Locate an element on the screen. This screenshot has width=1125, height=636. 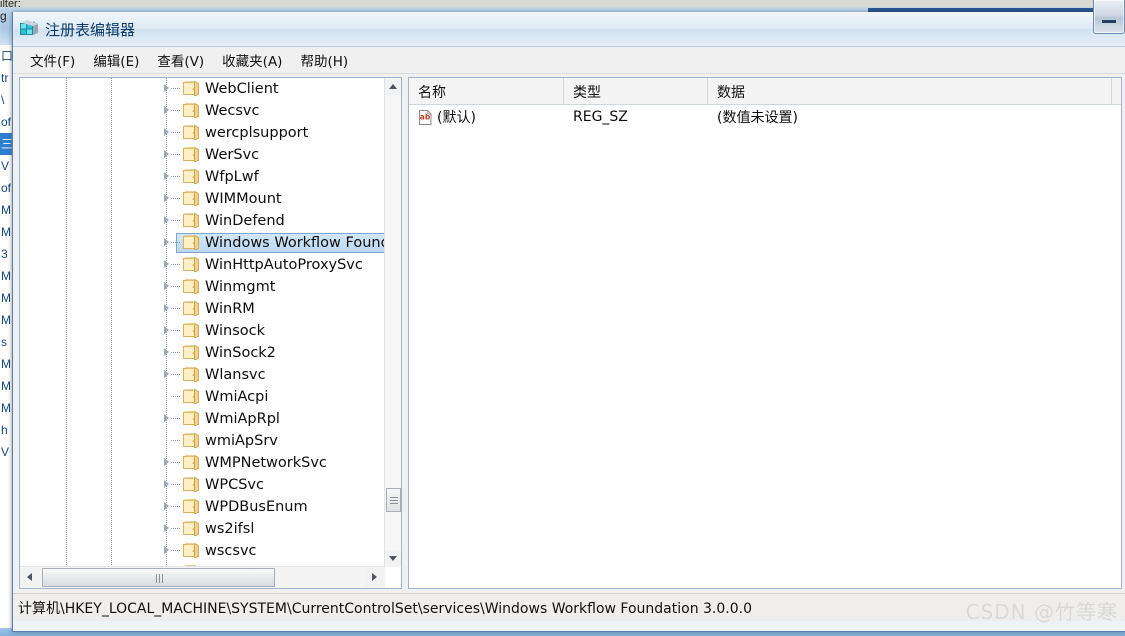
menu-item-favorites: 收藏夹(A) is located at coordinates (252, 60).